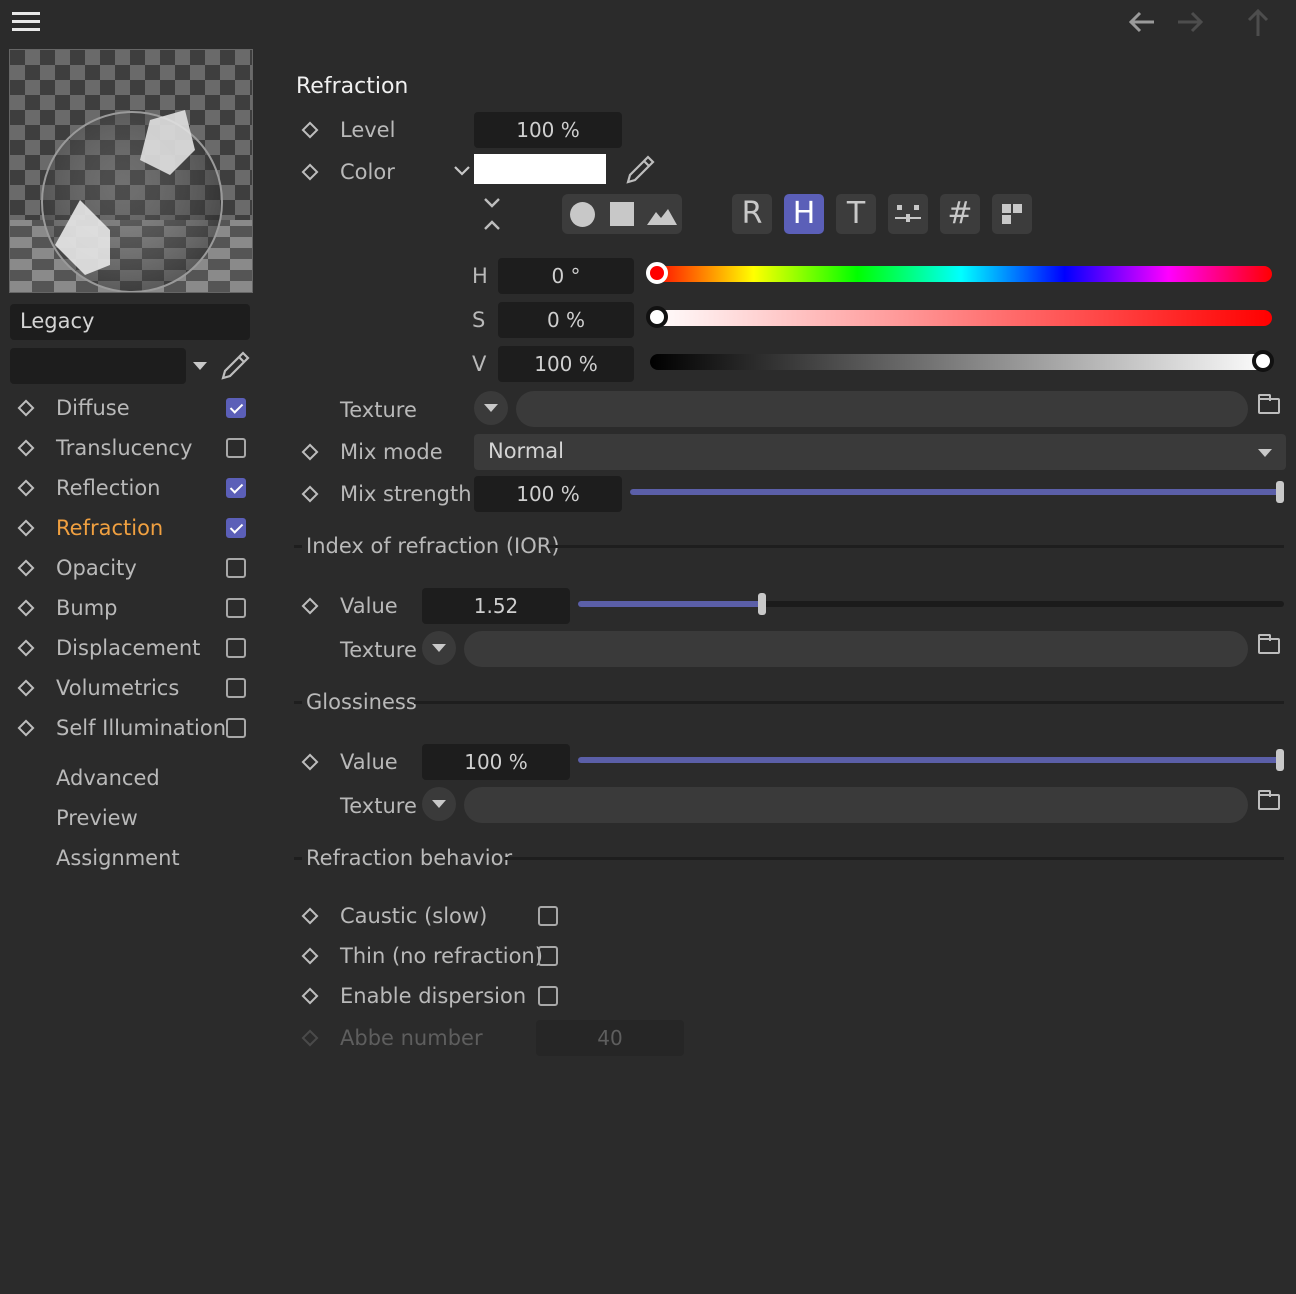 The width and height of the screenshot is (1296, 1294). I want to click on hue-slider, so click(961, 274).